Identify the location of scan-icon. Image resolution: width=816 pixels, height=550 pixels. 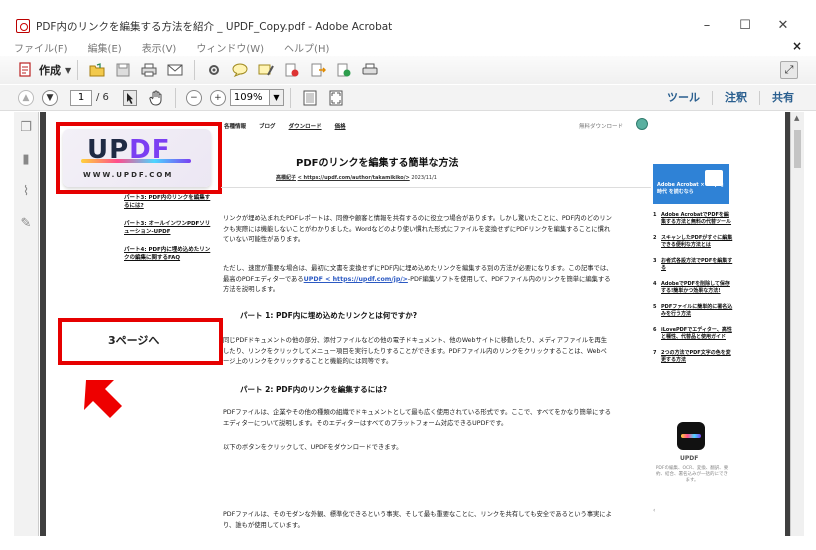
(370, 70).